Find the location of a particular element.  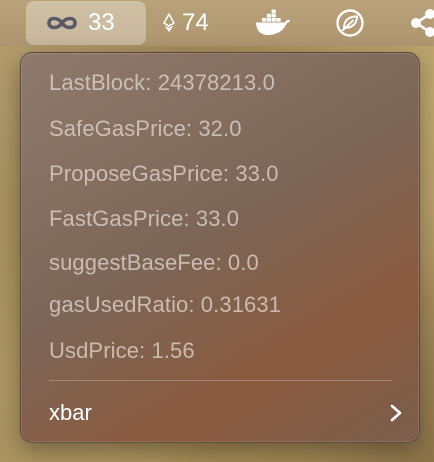

menu-bar: 33 74 is located at coordinates (217, 23).